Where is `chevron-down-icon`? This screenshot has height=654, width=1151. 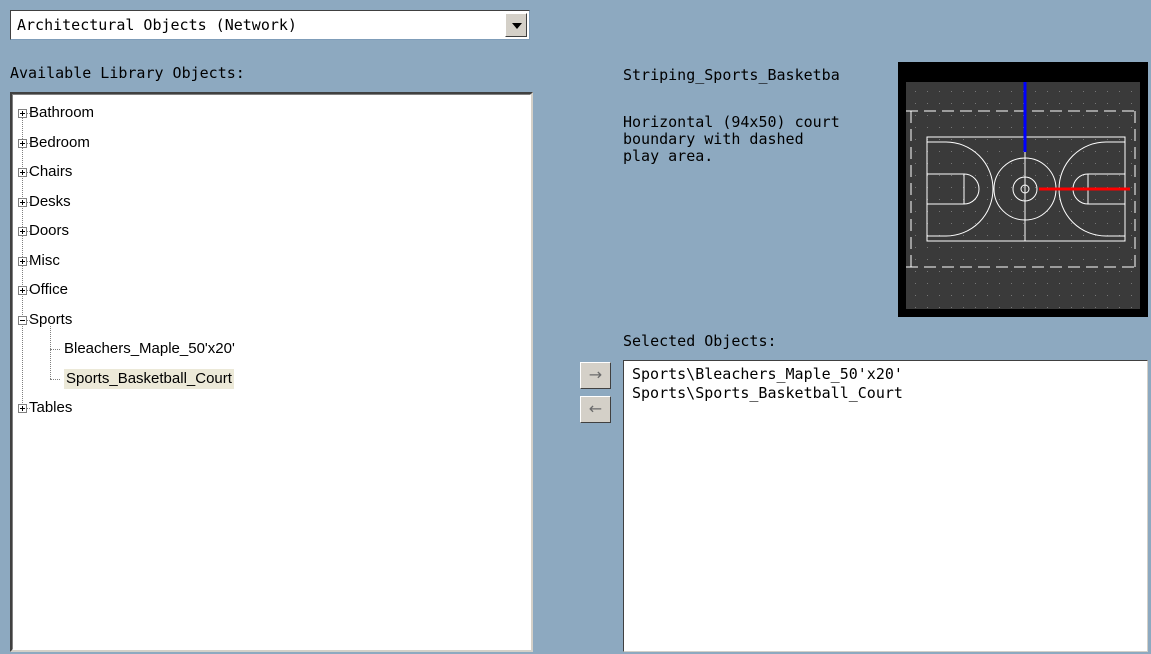
chevron-down-icon is located at coordinates (517, 26).